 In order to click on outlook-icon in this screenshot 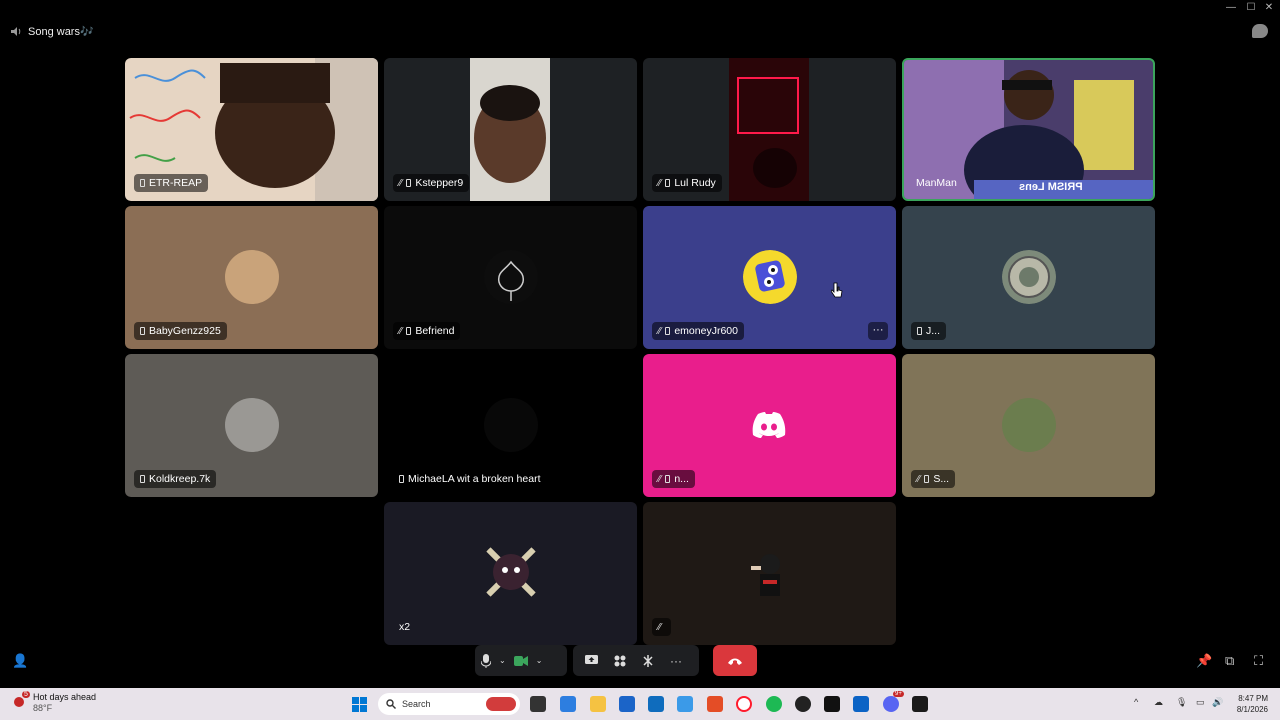, I will do `click(656, 704)`.